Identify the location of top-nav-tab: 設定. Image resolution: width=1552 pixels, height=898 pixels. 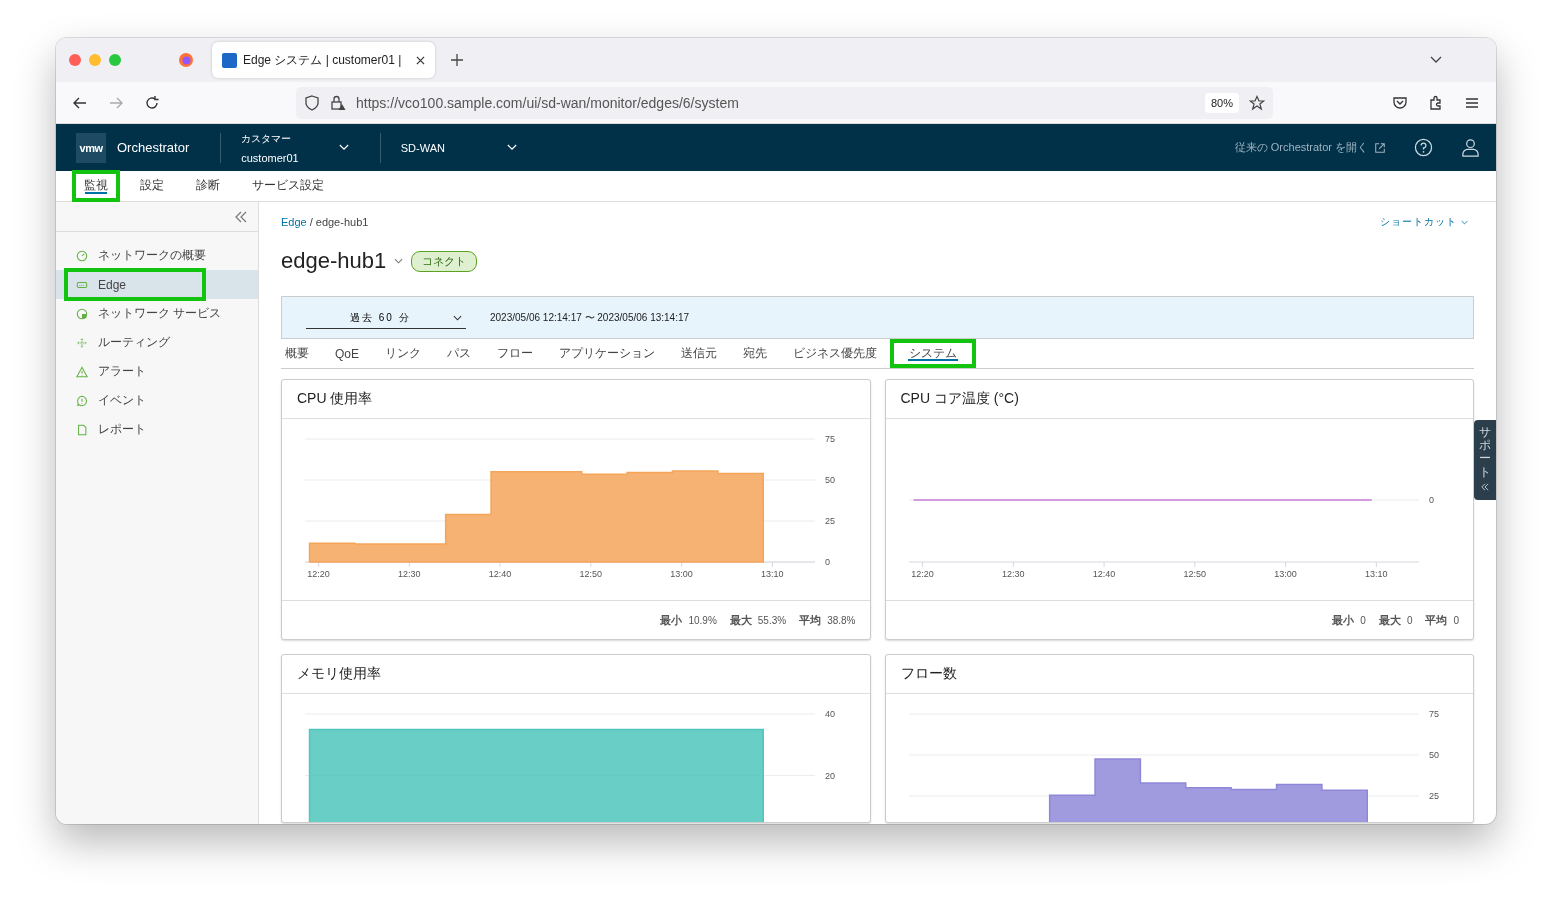
(152, 186).